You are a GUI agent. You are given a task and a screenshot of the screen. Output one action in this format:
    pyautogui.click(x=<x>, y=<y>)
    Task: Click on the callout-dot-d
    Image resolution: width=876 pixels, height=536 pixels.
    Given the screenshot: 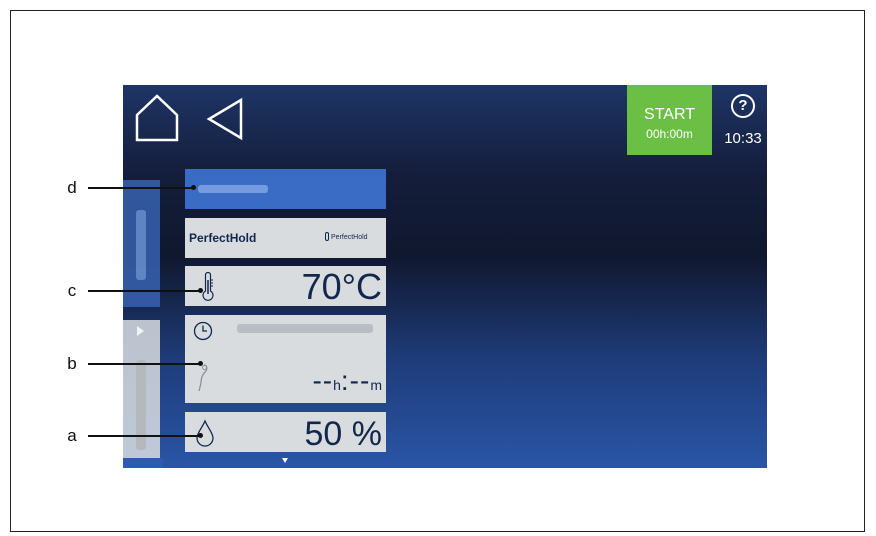 What is the action you would take?
    pyautogui.click(x=193, y=187)
    